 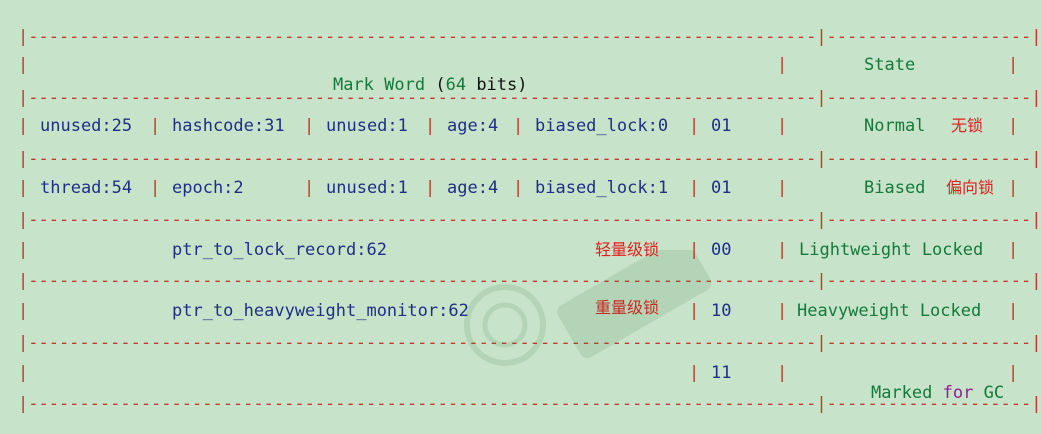 What do you see at coordinates (721, 250) in the screenshot?
I see `lock-bits: 00` at bounding box center [721, 250].